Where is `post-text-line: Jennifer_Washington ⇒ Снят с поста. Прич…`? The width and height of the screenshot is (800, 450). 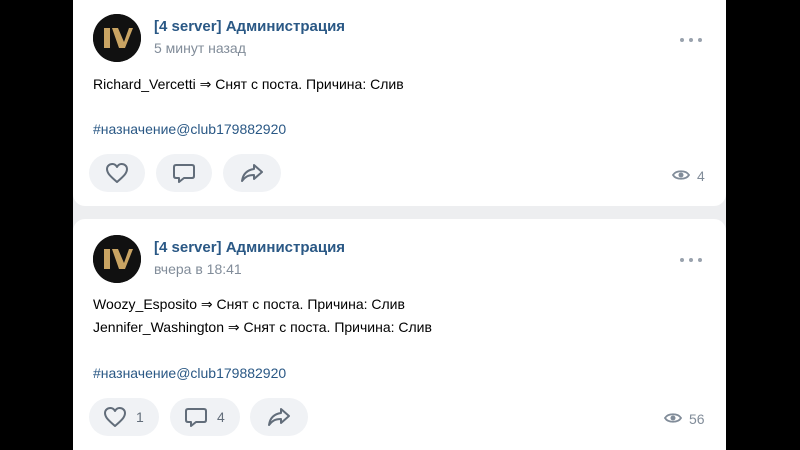 post-text-line: Jennifer_Washington ⇒ Снят с поста. Прич… is located at coordinates (262, 327).